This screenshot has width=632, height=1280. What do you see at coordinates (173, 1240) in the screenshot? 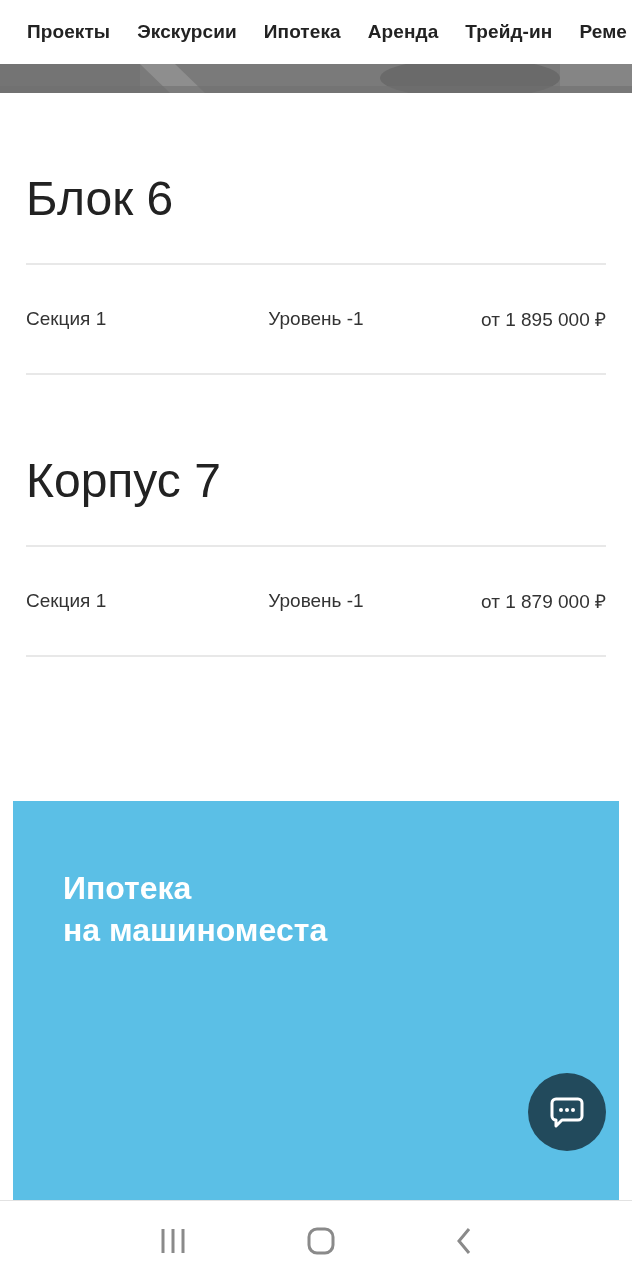
I see `recent-apps-icon` at bounding box center [173, 1240].